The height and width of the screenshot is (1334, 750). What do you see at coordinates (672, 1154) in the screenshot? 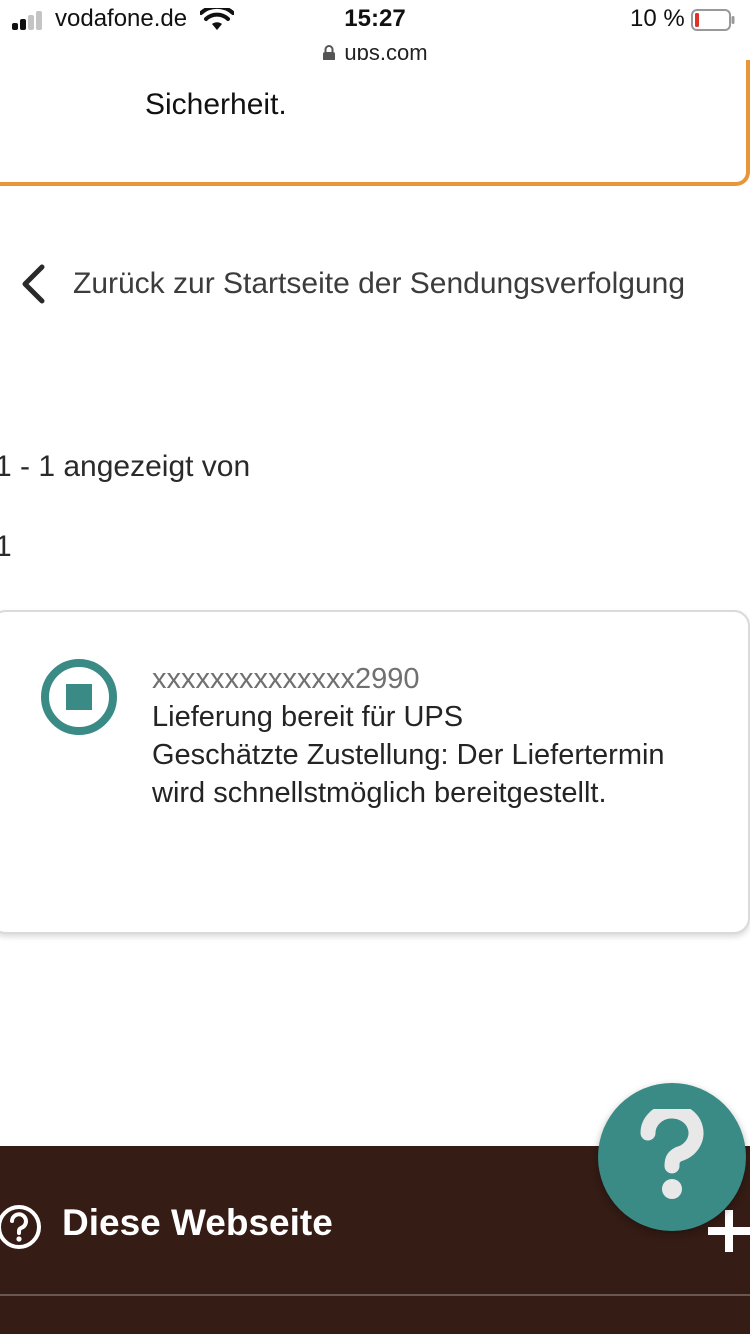
I see `question-icon` at bounding box center [672, 1154].